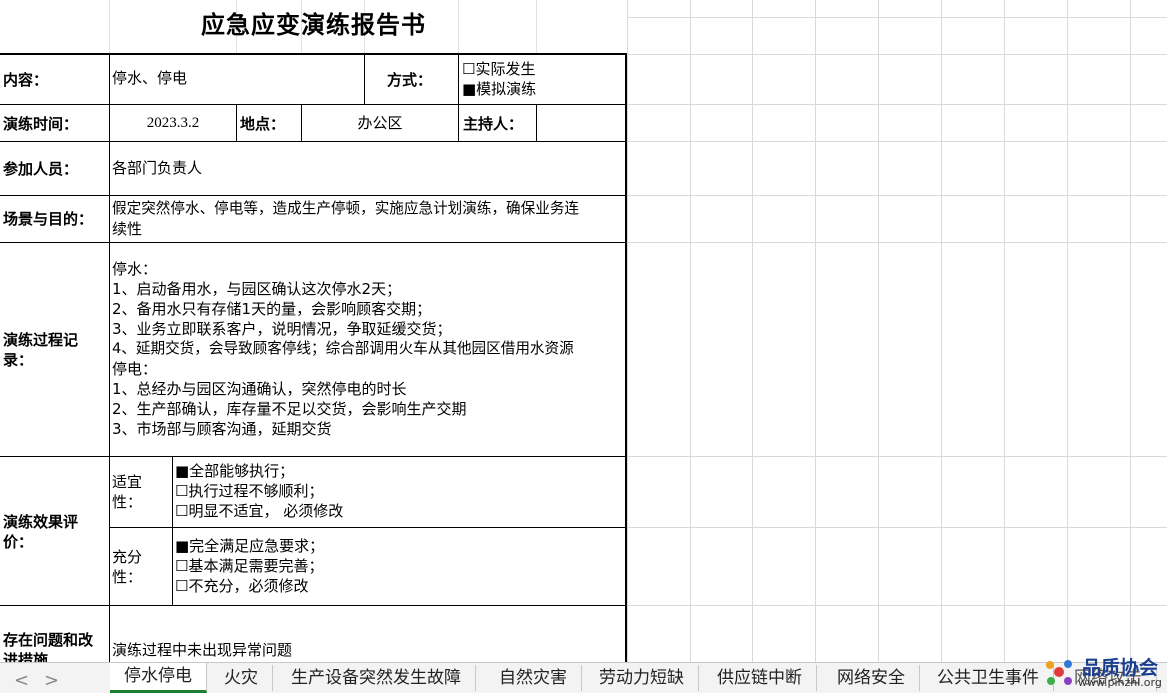 This screenshot has width=1167, height=693. What do you see at coordinates (249, 491) in the screenshot?
I see `suitability-option: ☐执行过程不够顺利；` at bounding box center [249, 491].